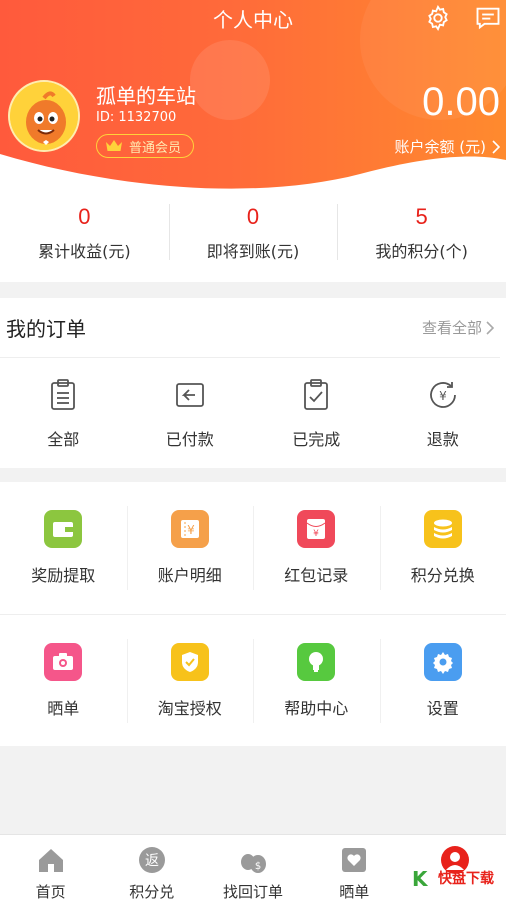 The image size is (506, 900). I want to click on nav-recover-order: $ 找回订单, so click(252, 867).